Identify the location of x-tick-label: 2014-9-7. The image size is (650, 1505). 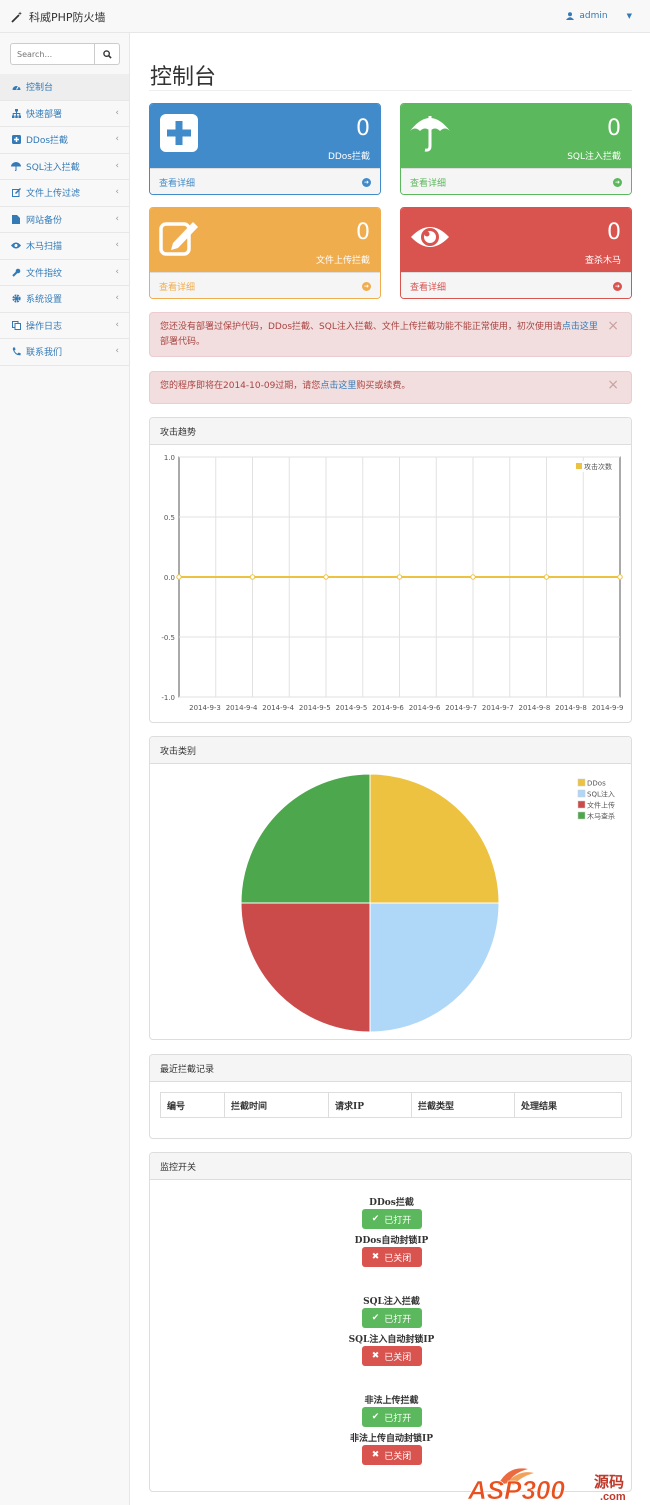
(461, 708).